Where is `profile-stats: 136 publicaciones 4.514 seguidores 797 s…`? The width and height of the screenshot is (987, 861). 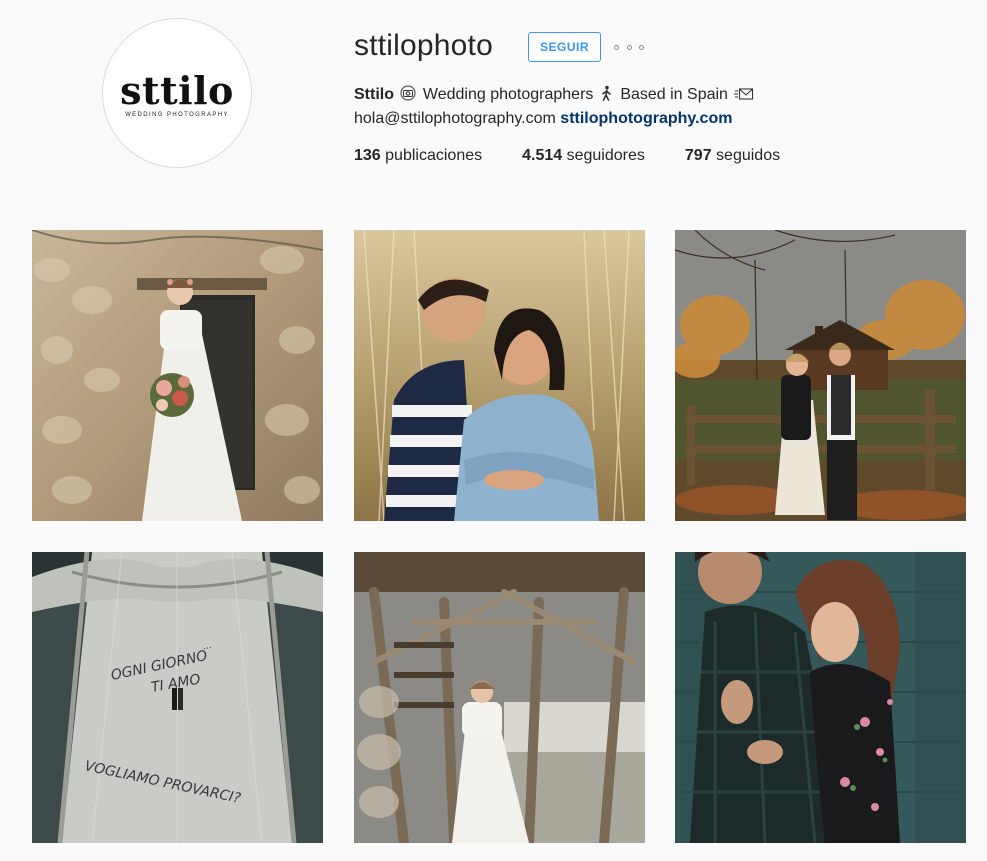
profile-stats: 136 publicaciones 4.514 seguidores 797 s… is located at coordinates (567, 156).